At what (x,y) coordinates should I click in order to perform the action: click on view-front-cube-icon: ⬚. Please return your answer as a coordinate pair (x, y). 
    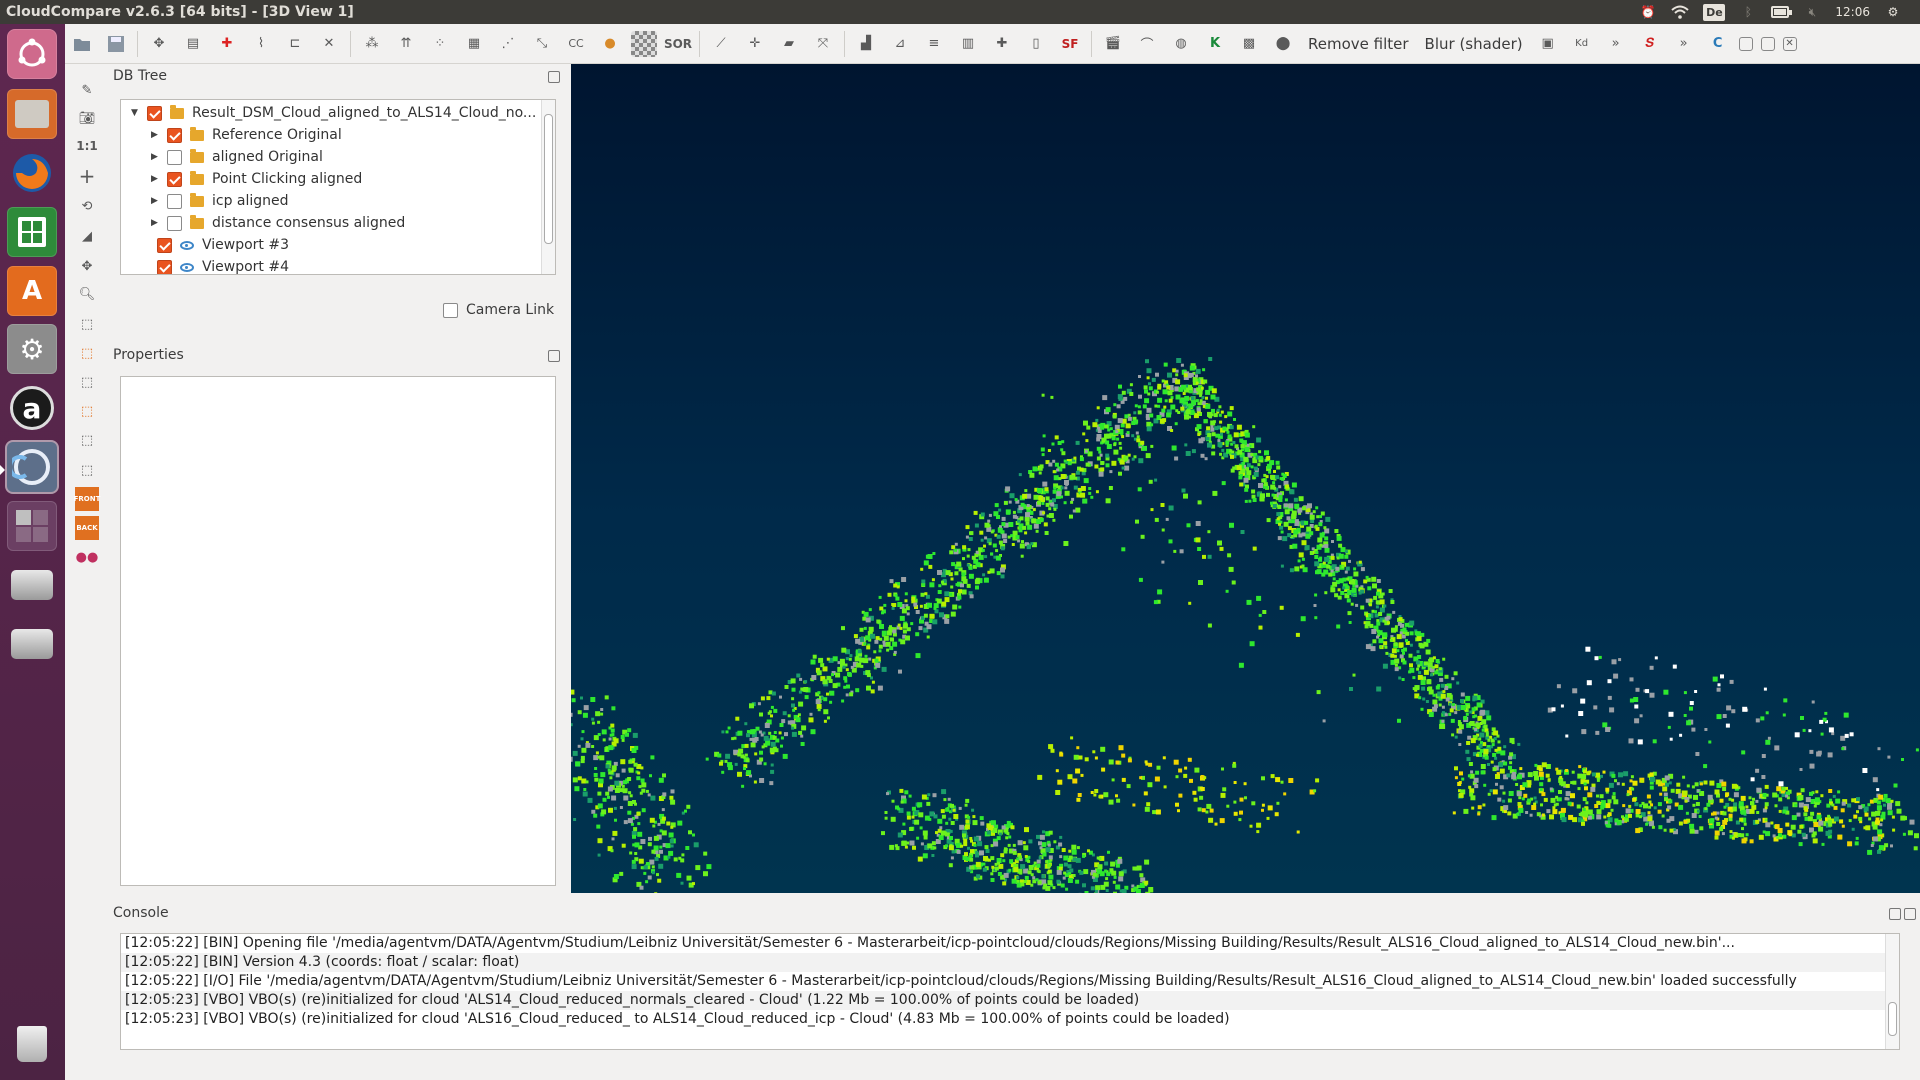
    Looking at the image, I should click on (87, 353).